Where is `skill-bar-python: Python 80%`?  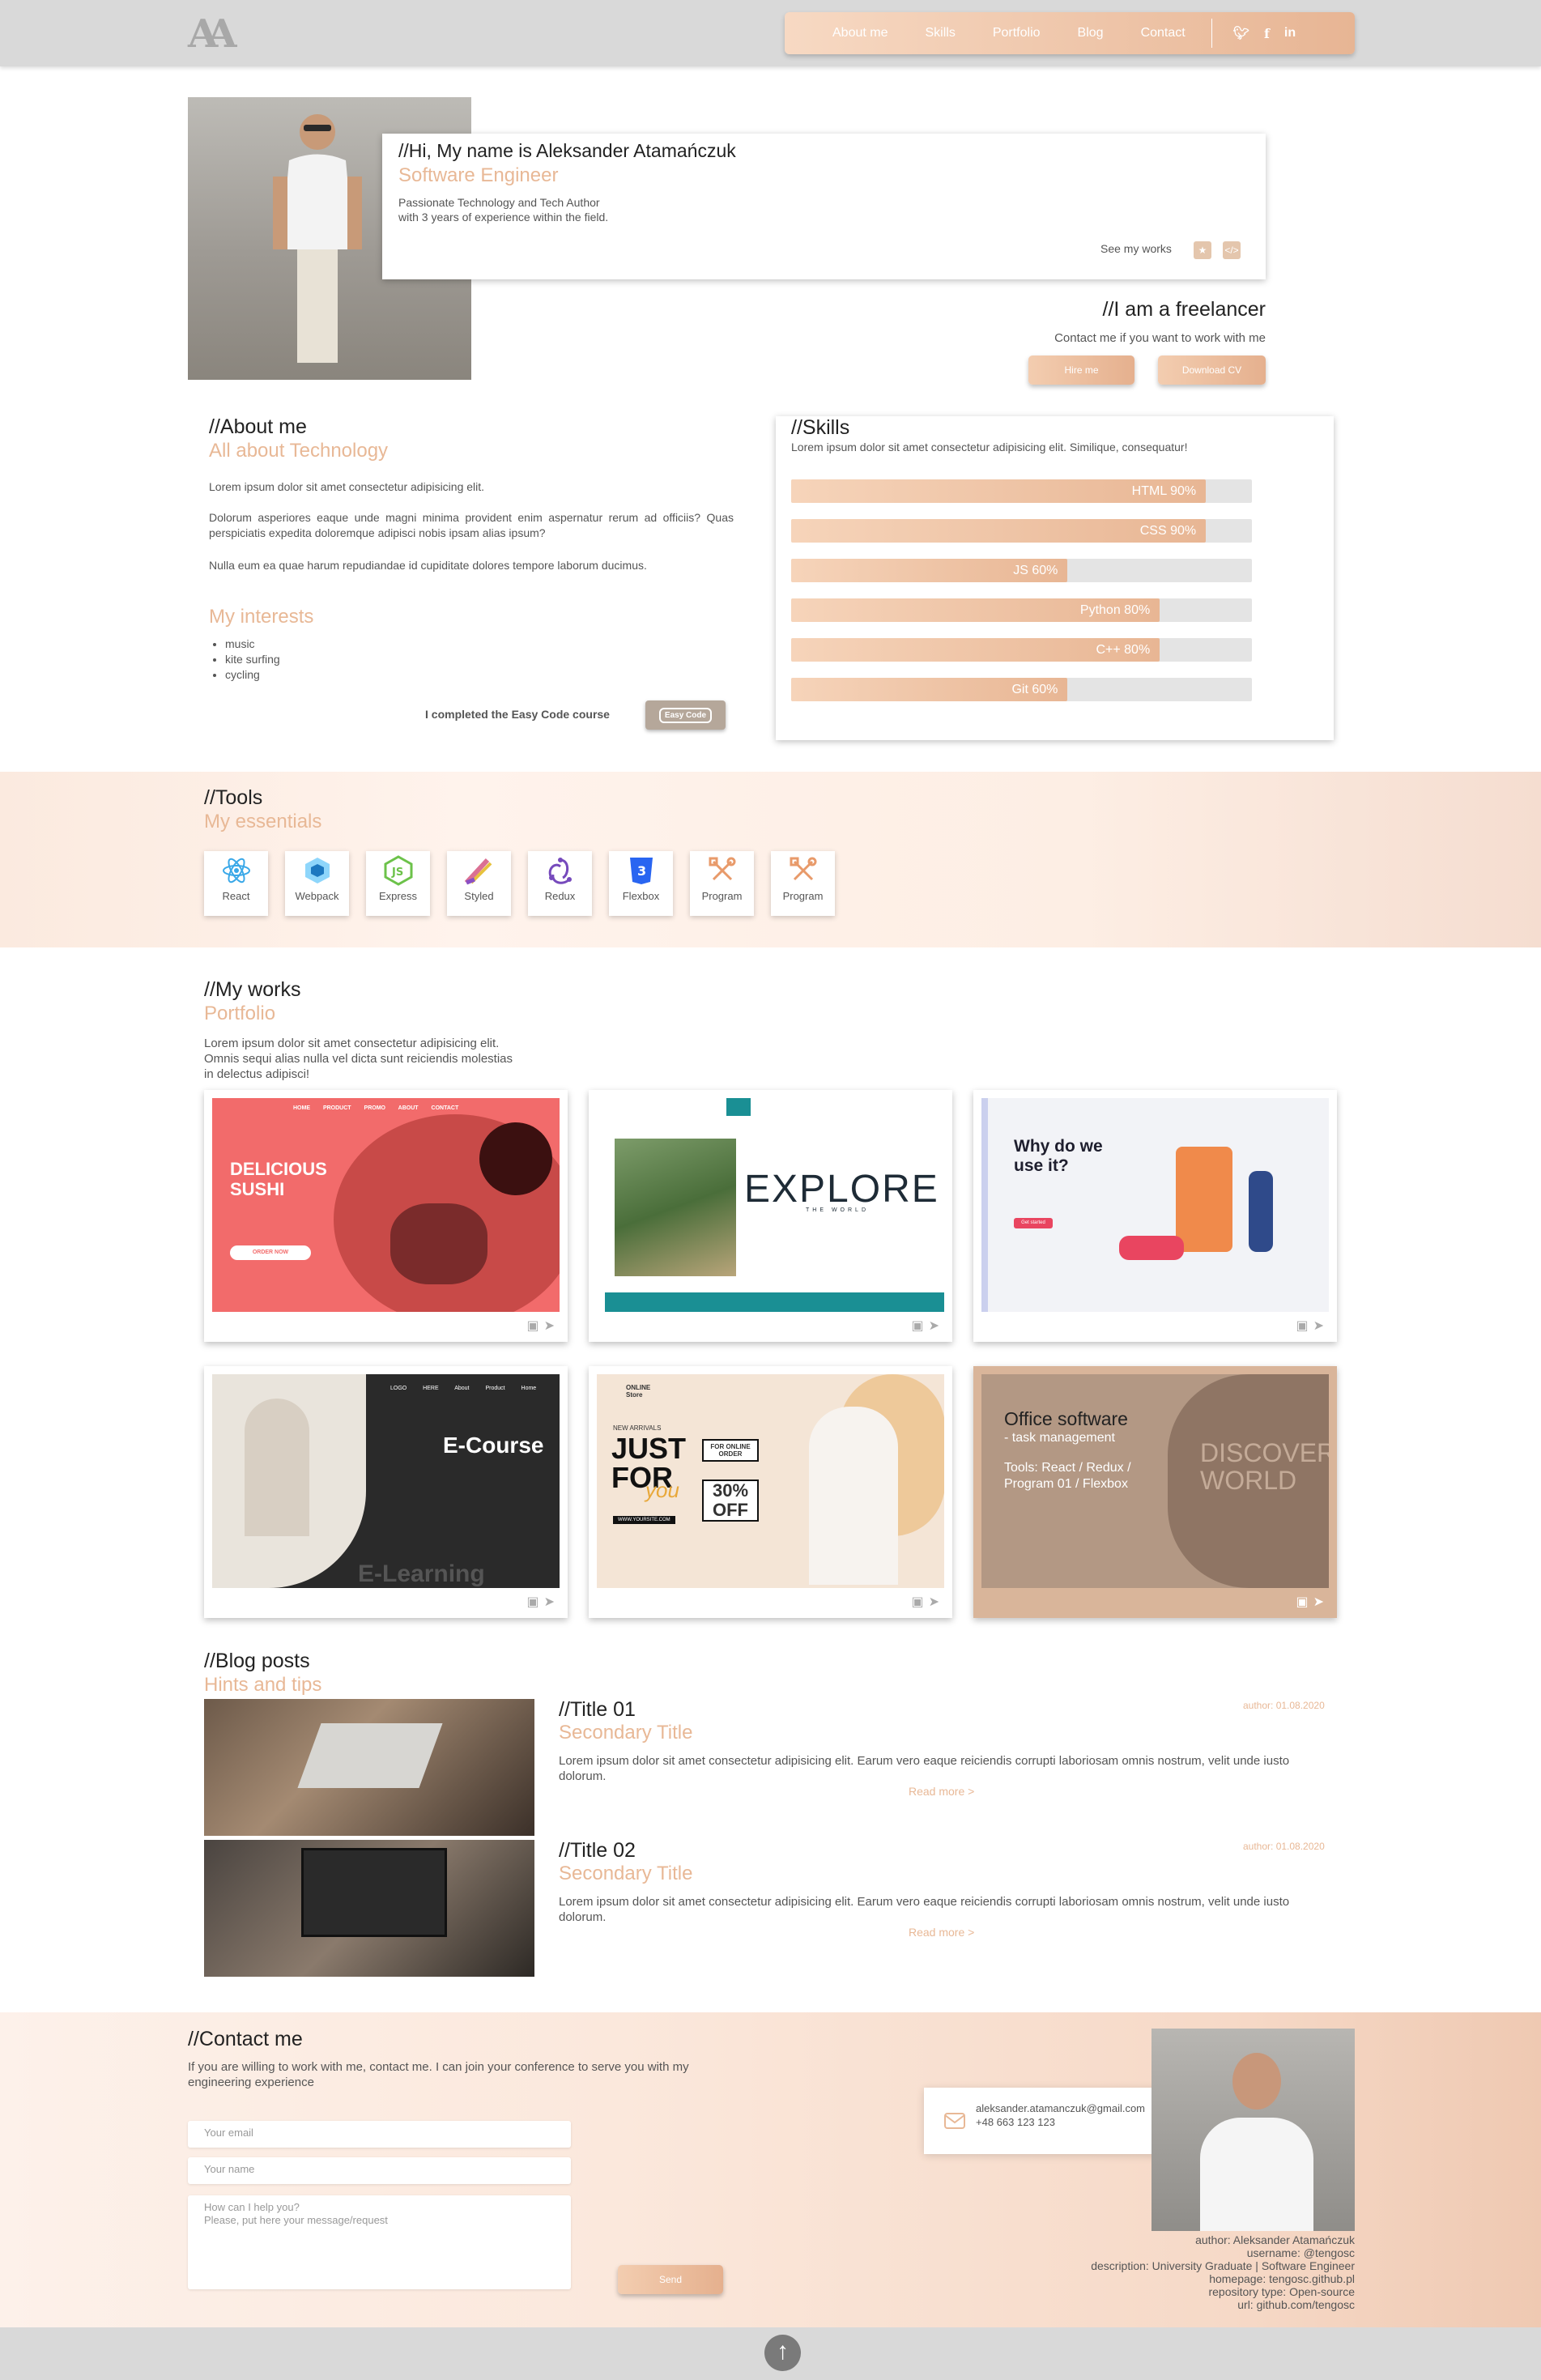 skill-bar-python: Python 80% is located at coordinates (1021, 610).